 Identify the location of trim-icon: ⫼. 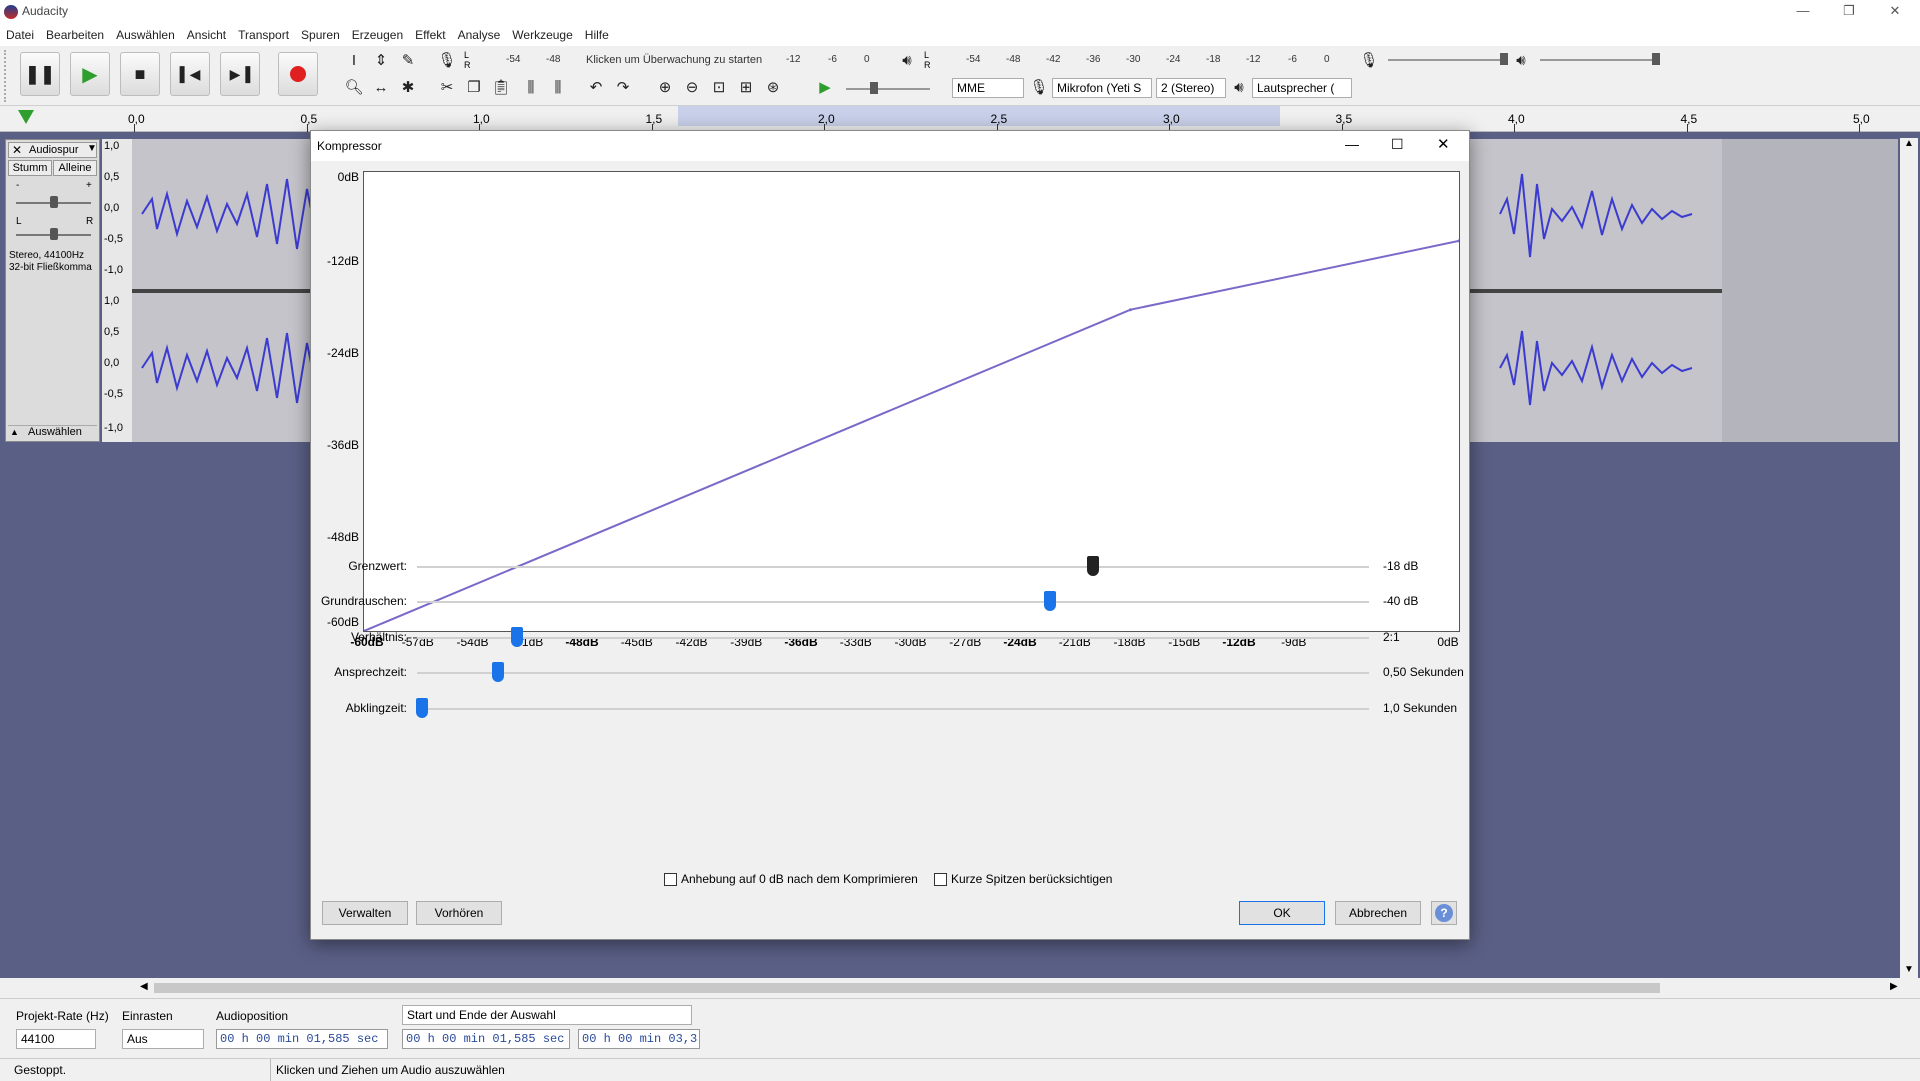
(531, 87).